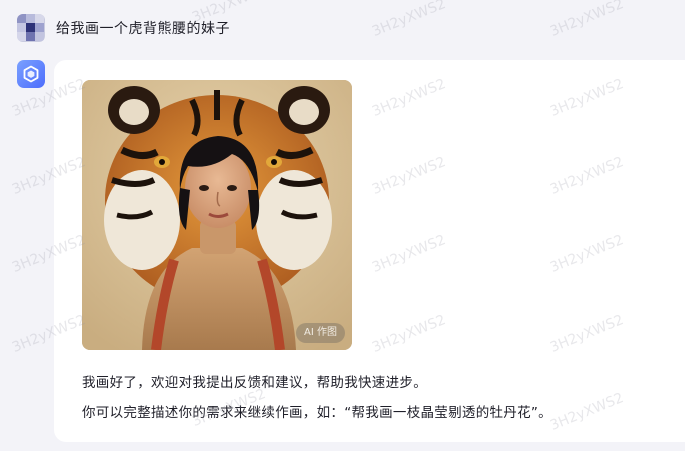 Image resolution: width=685 pixels, height=451 pixels. I want to click on user-message-text: 给我画一个虎背熊腰的妹子, so click(143, 29).